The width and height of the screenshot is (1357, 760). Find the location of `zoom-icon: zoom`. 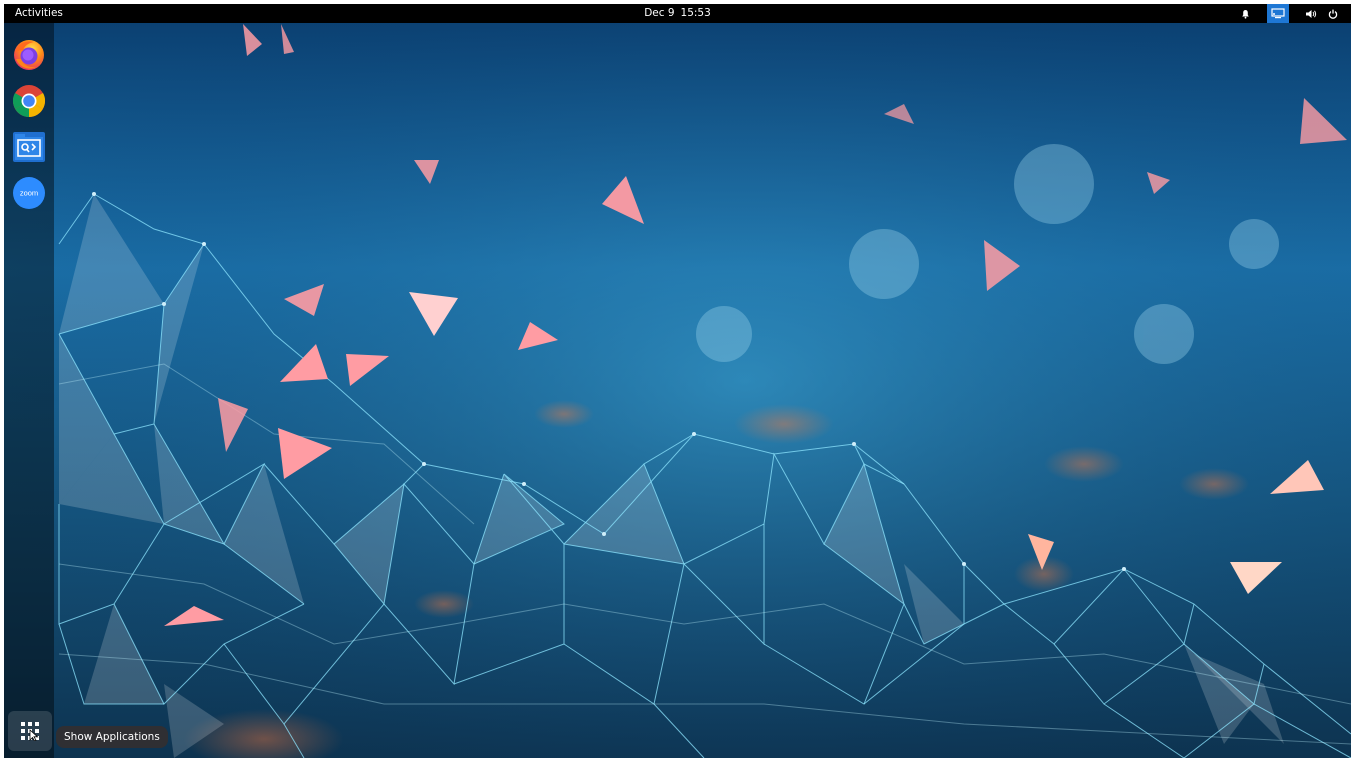

zoom-icon: zoom is located at coordinates (29, 193).